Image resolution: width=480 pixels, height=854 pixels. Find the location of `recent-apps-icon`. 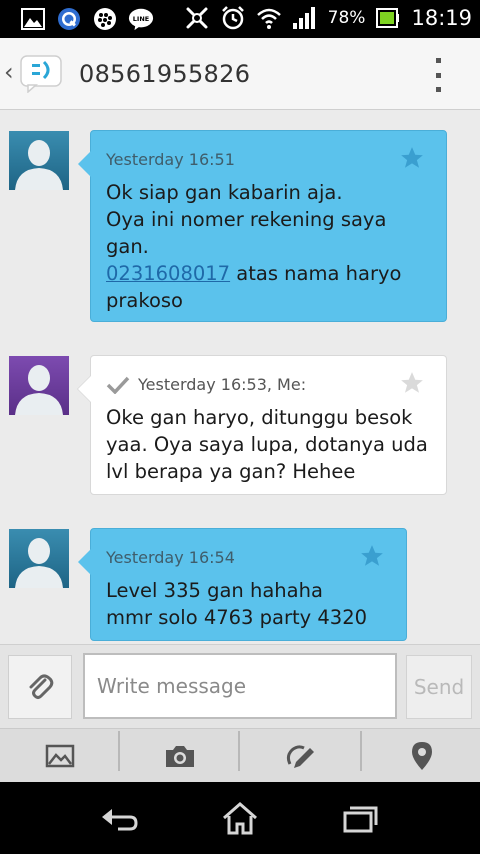

recent-apps-icon is located at coordinates (360, 819).